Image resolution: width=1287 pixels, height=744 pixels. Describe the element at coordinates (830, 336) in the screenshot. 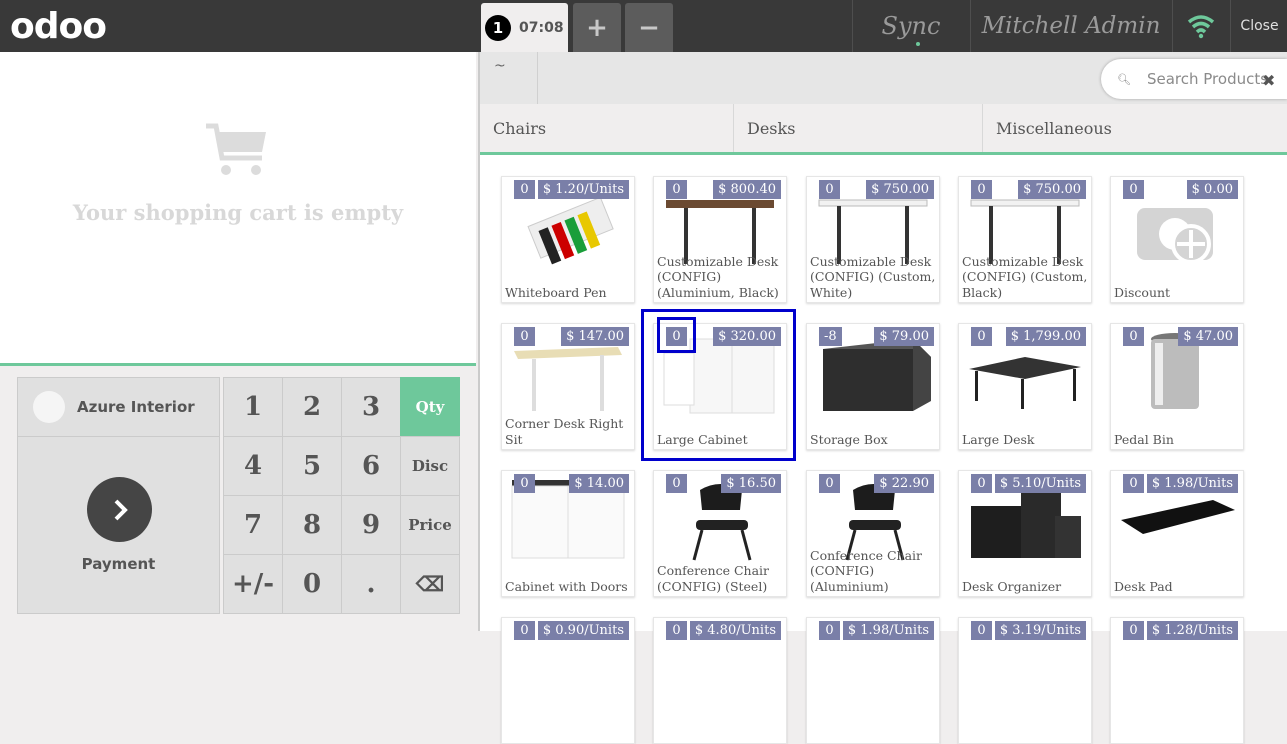

I see `product-qty-badge: -8` at that location.